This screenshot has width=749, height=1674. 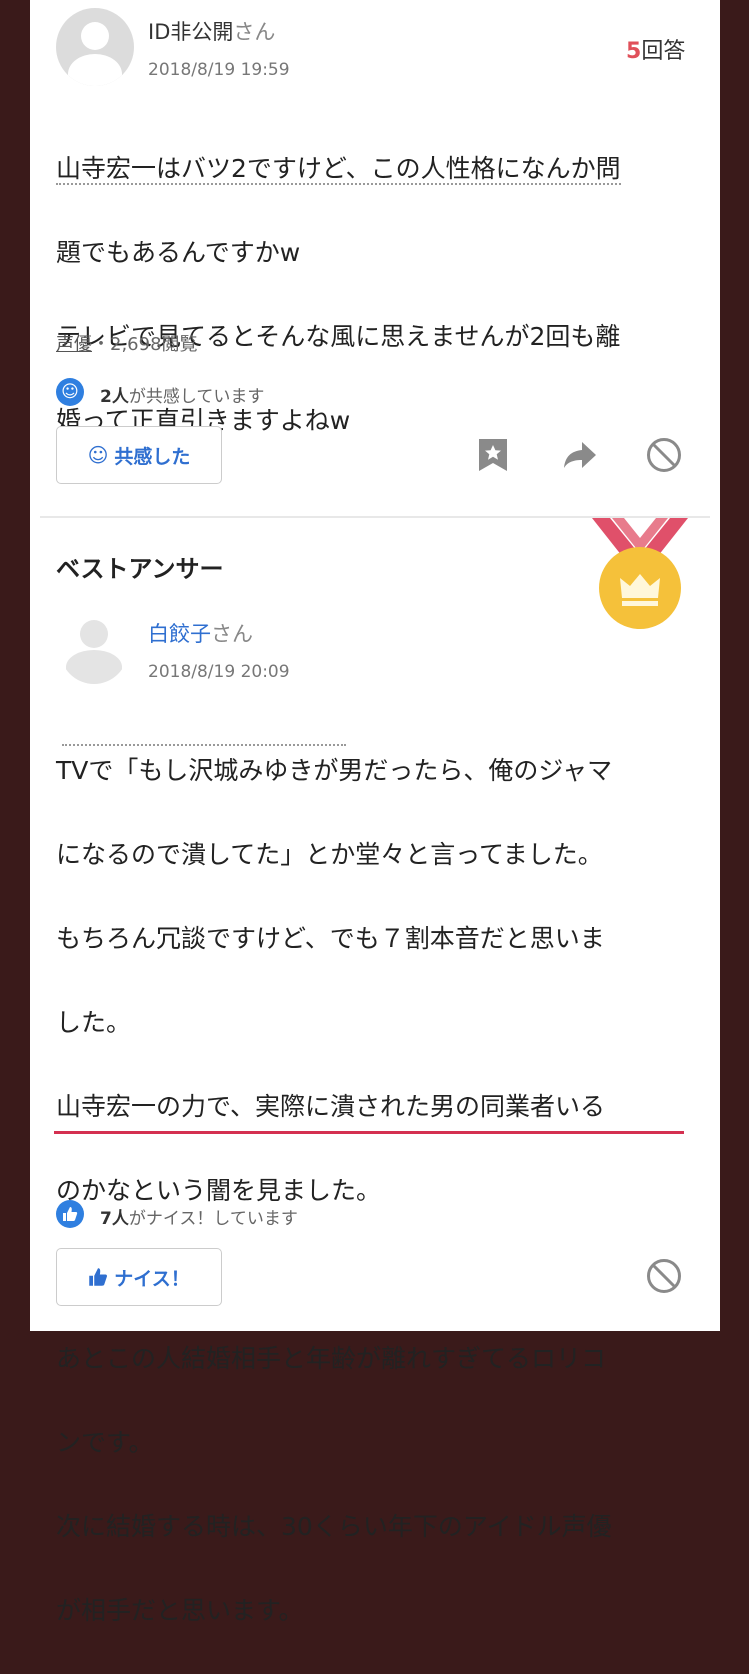 I want to click on empathy-text: が共感しています, so click(x=196, y=397).